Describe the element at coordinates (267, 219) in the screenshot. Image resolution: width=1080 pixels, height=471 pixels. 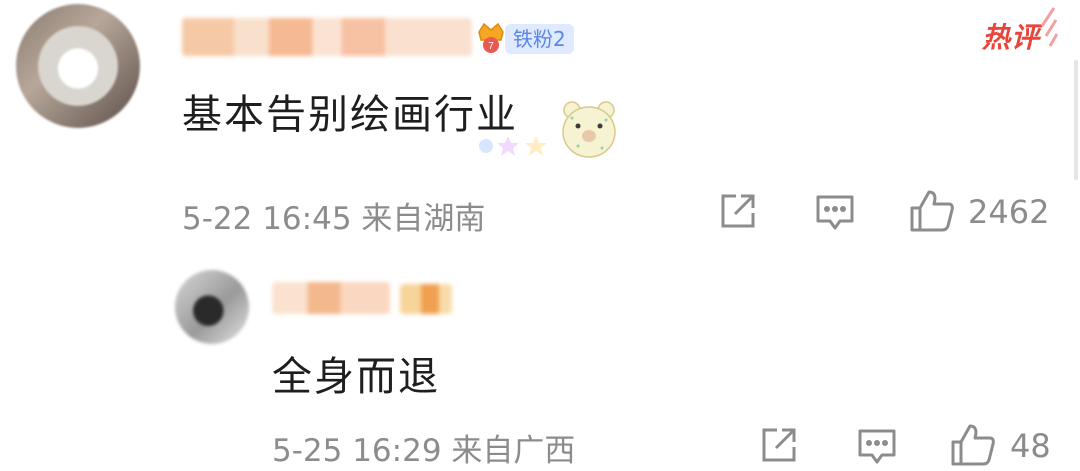
I see `comment-date: 5-22 16:45` at that location.